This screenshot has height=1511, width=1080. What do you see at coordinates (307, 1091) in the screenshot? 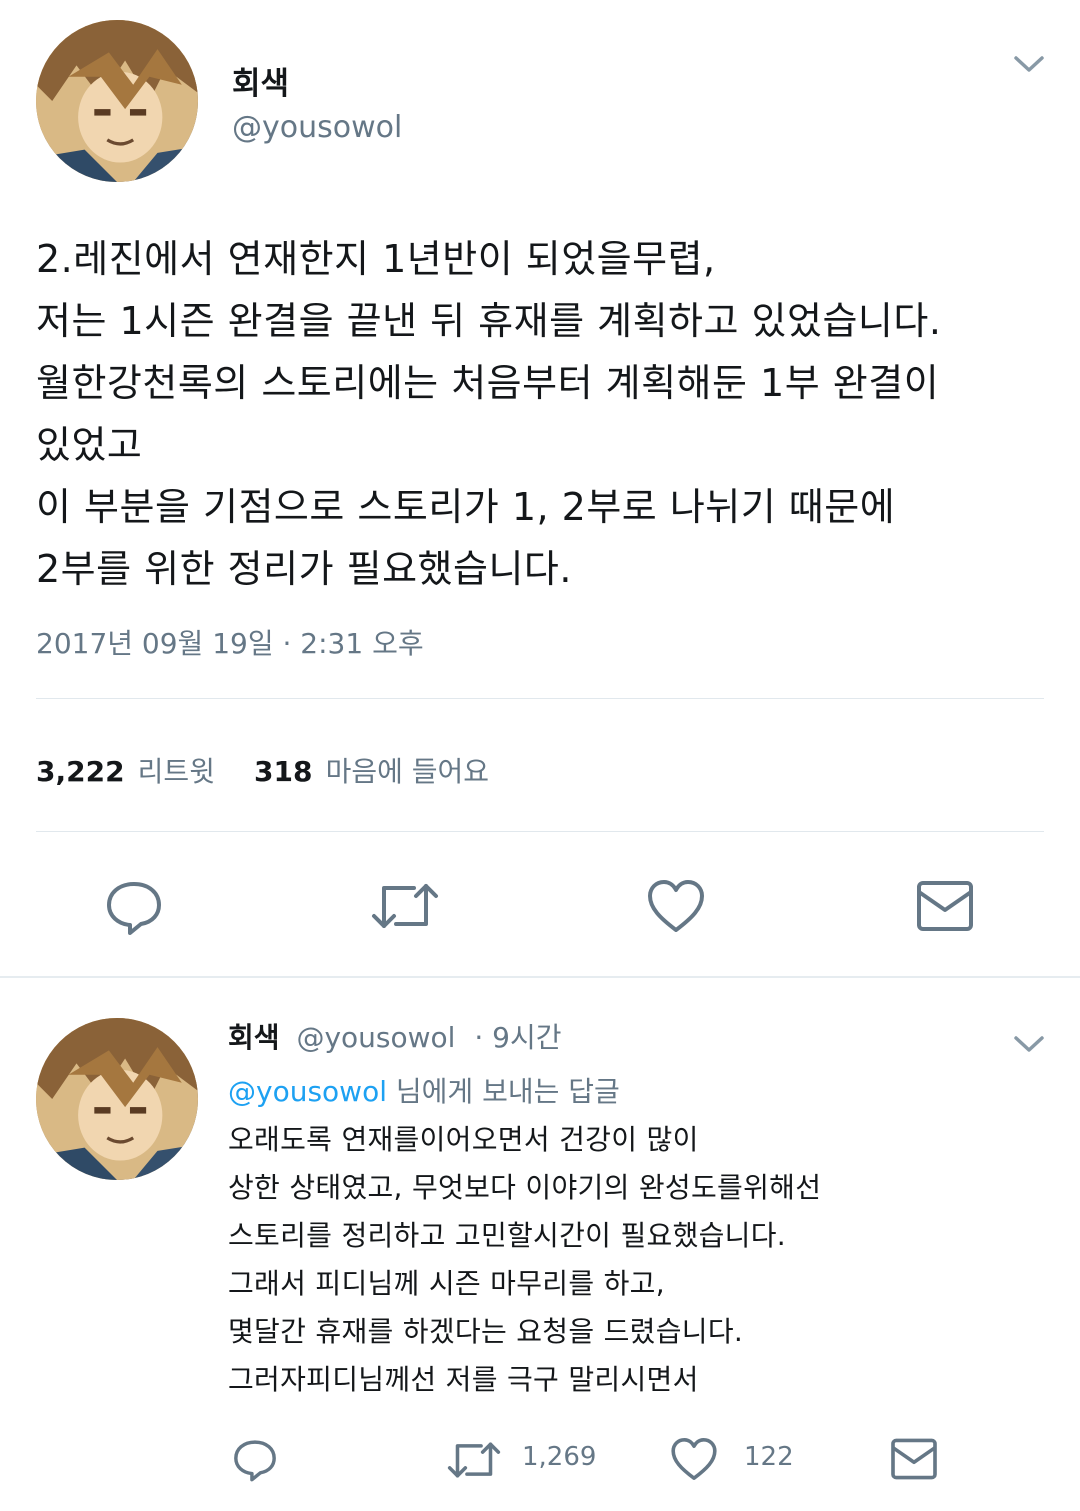
I see `reply-to-handle: @yousowol` at bounding box center [307, 1091].